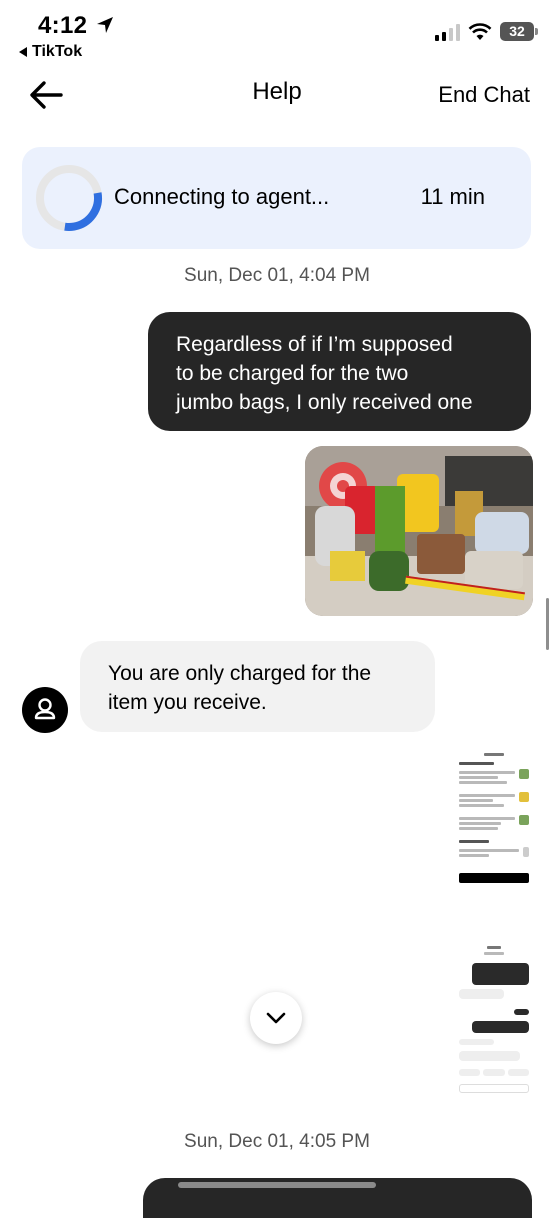 The height and width of the screenshot is (1218, 554). Describe the element at coordinates (105, 25) in the screenshot. I see `location-arrow-icon` at that location.